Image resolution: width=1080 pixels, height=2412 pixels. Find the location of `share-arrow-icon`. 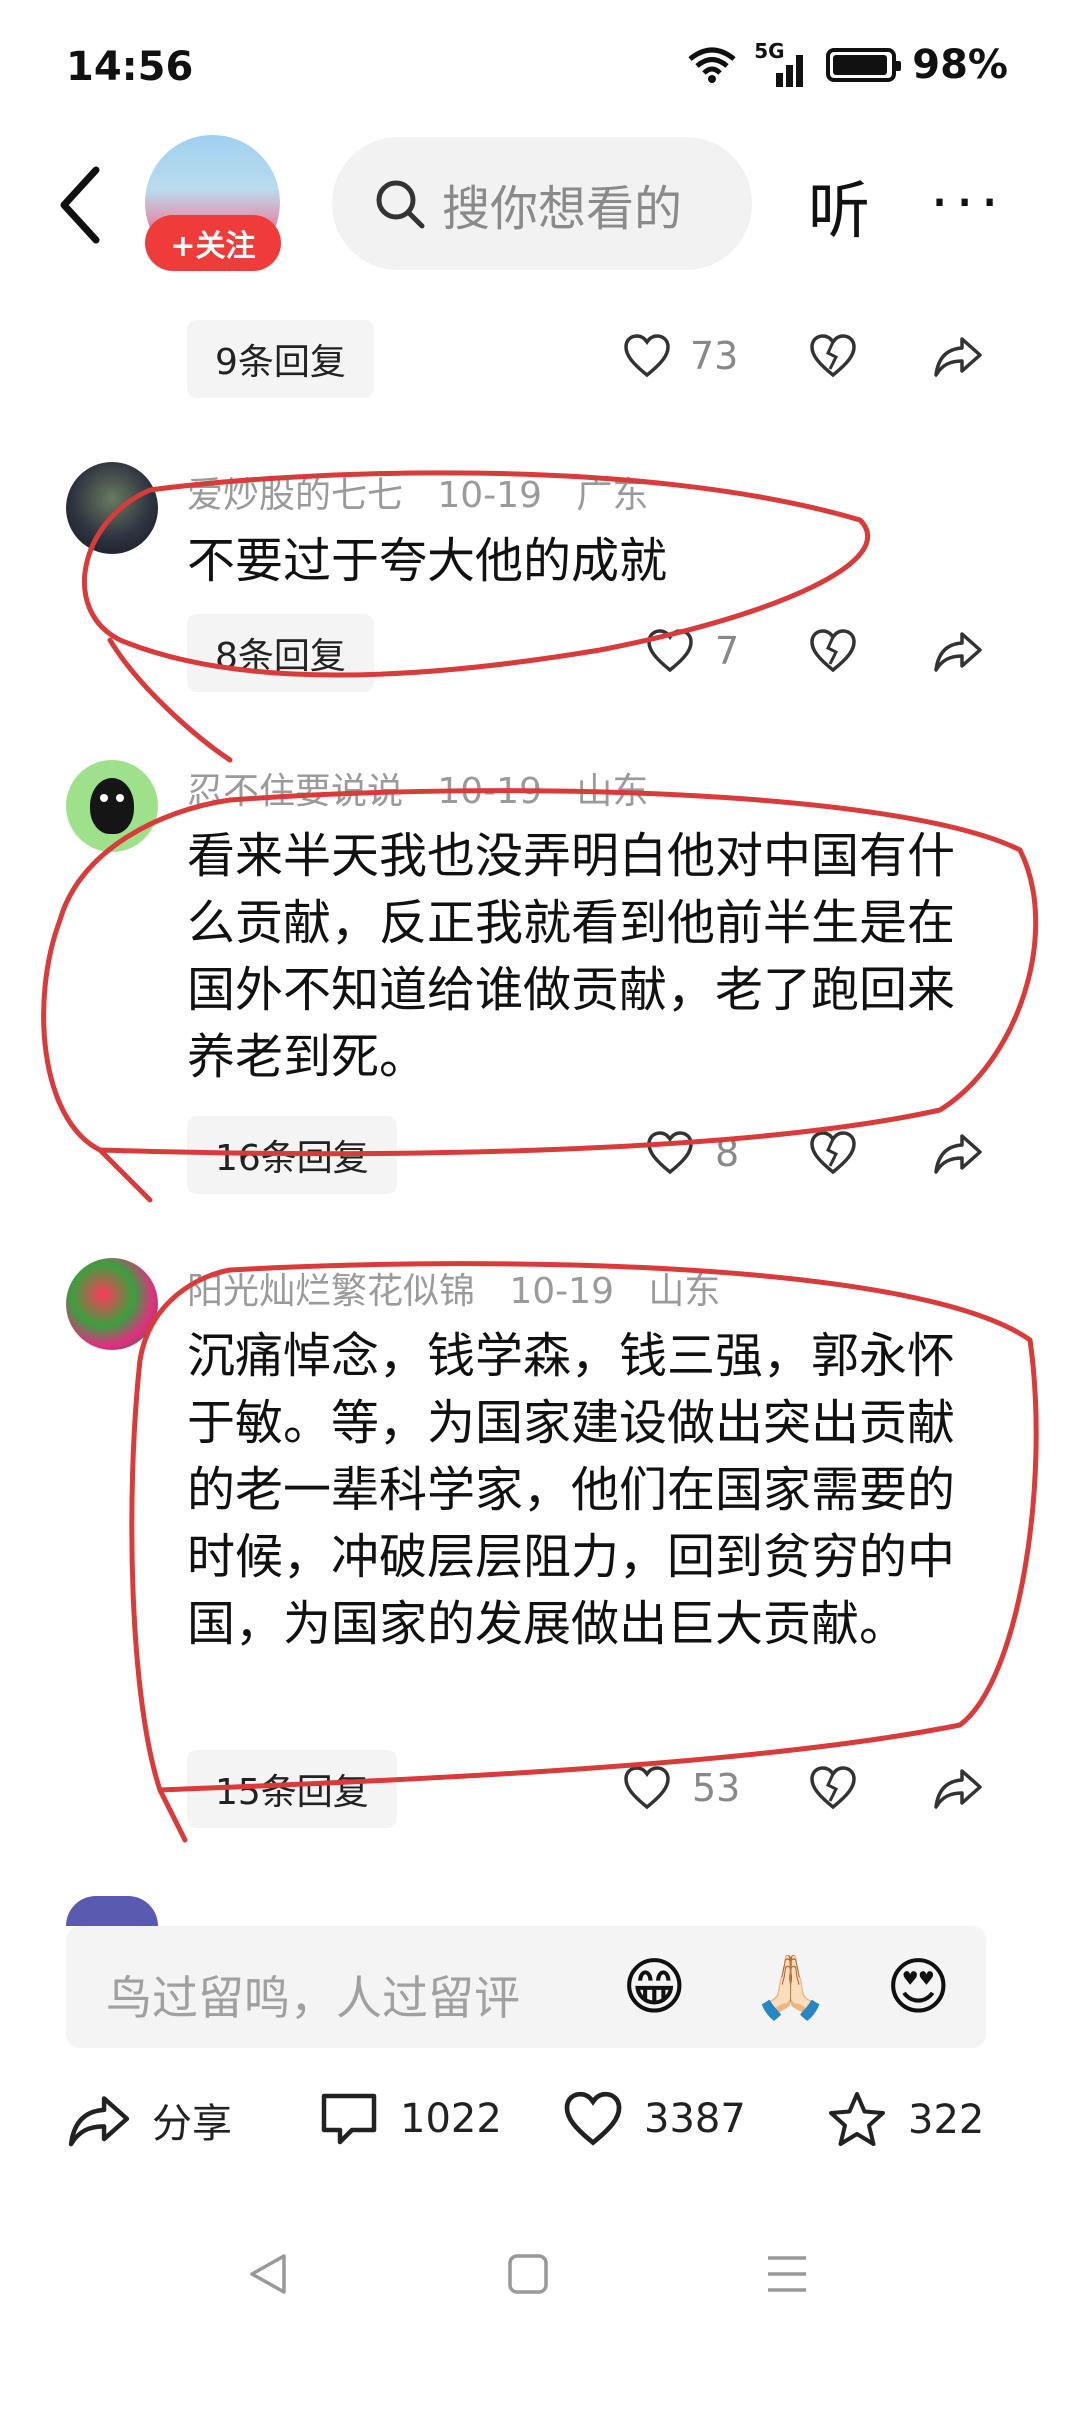

share-arrow-icon is located at coordinates (99, 2121).